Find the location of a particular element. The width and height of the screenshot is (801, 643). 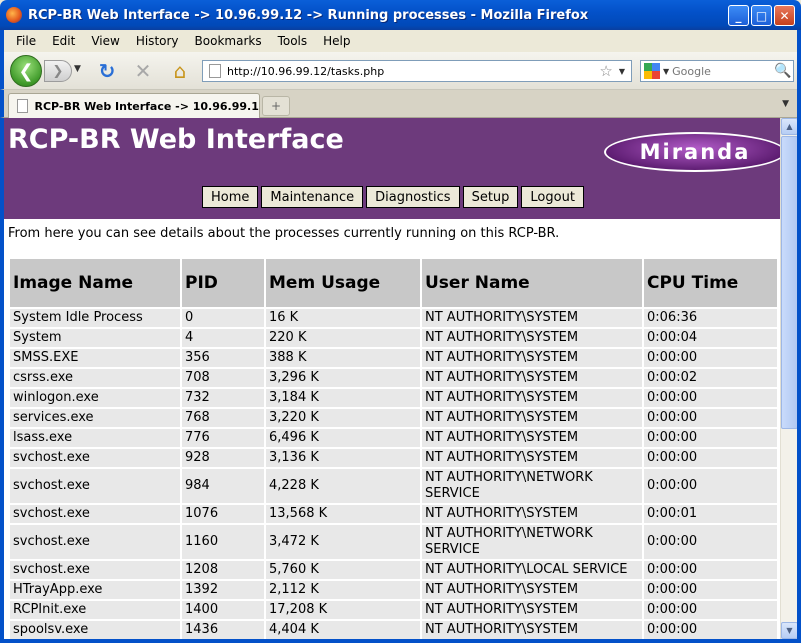

cell-image-name: spoolsv.exe is located at coordinates (95, 630).